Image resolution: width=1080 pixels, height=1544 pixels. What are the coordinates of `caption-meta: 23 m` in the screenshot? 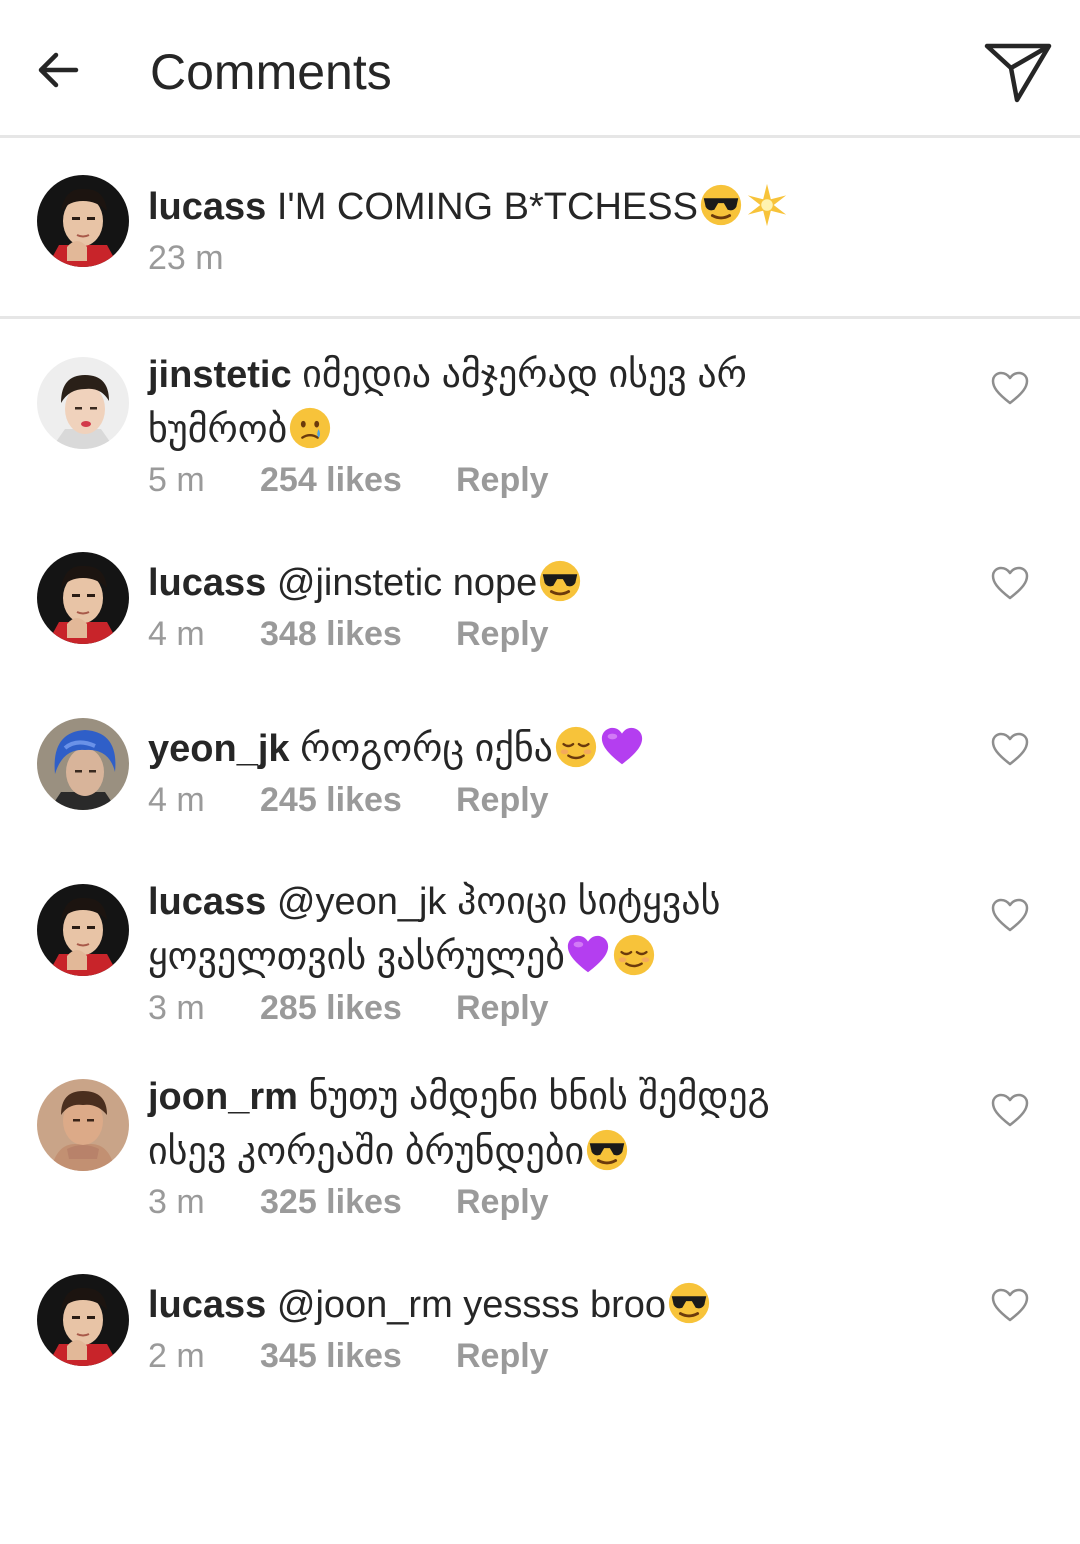 It's located at (186, 258).